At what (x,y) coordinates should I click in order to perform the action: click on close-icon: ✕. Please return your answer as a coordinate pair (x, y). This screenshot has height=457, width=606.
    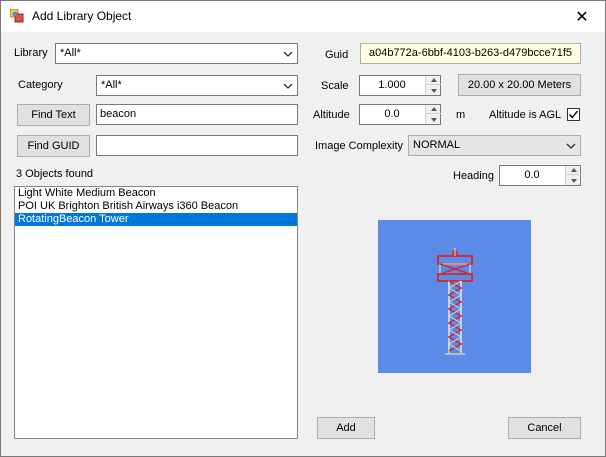
    Looking at the image, I should click on (582, 17).